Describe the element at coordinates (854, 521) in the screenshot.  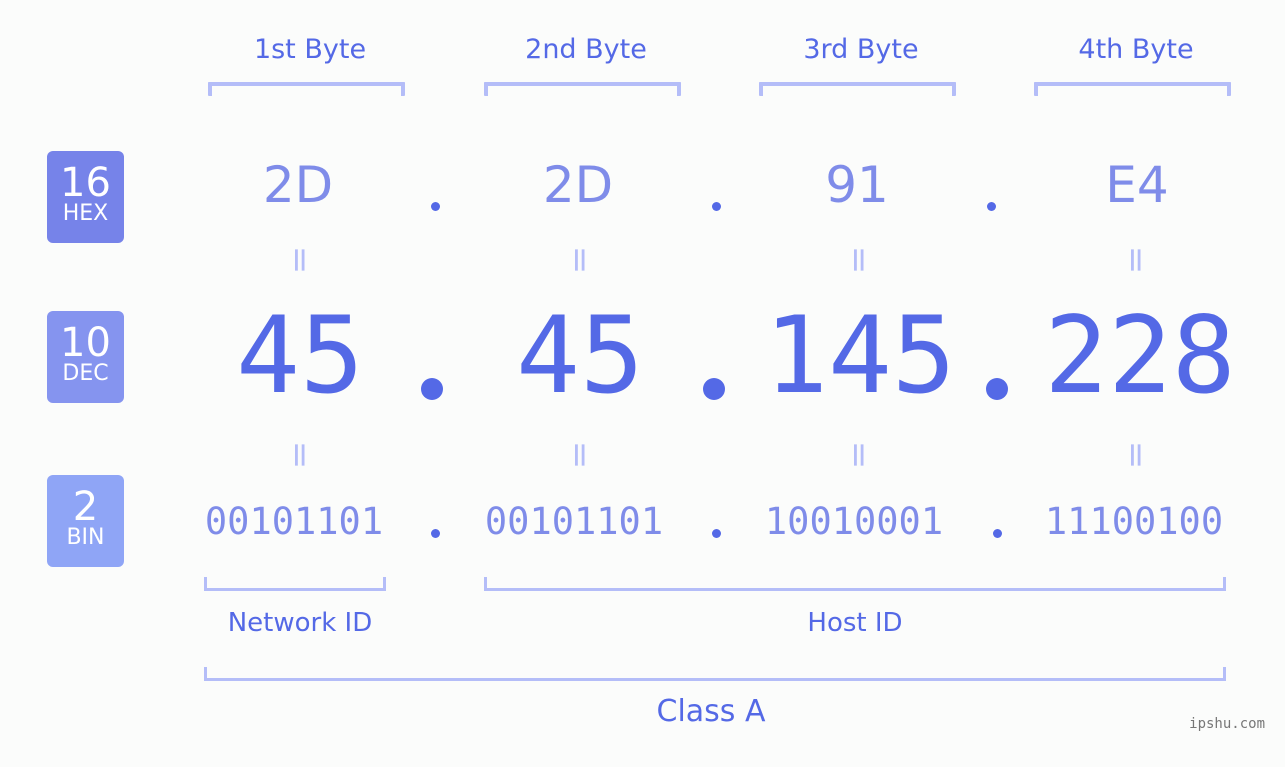
I see `bin-value-3: 10010001` at that location.